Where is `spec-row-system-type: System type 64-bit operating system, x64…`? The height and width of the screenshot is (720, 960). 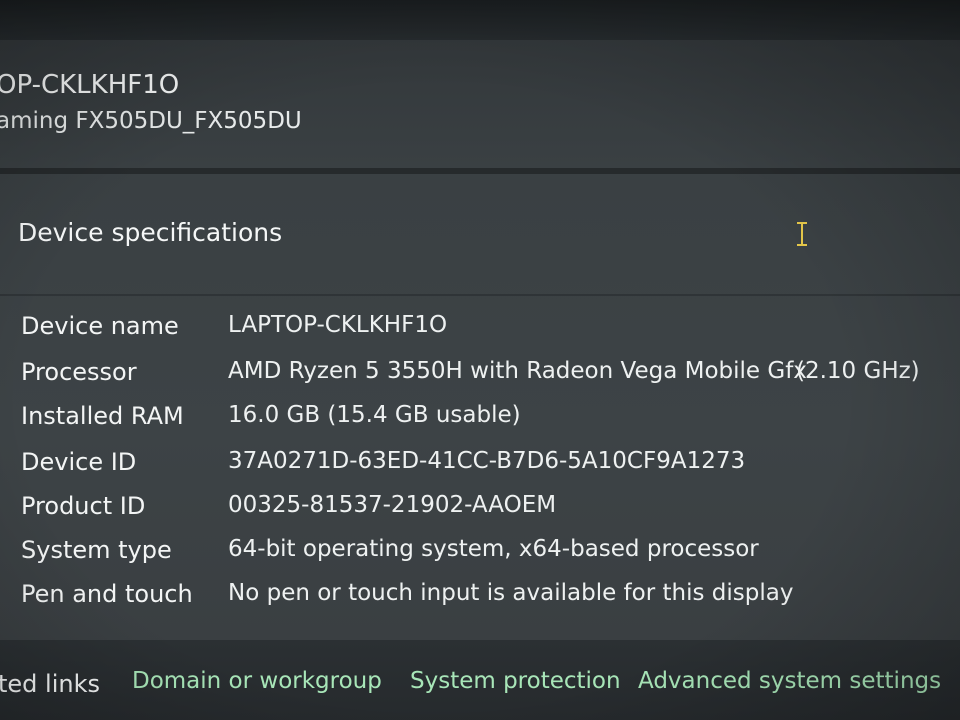 spec-row-system-type: System type 64-bit operating system, x64… is located at coordinates (480, 556).